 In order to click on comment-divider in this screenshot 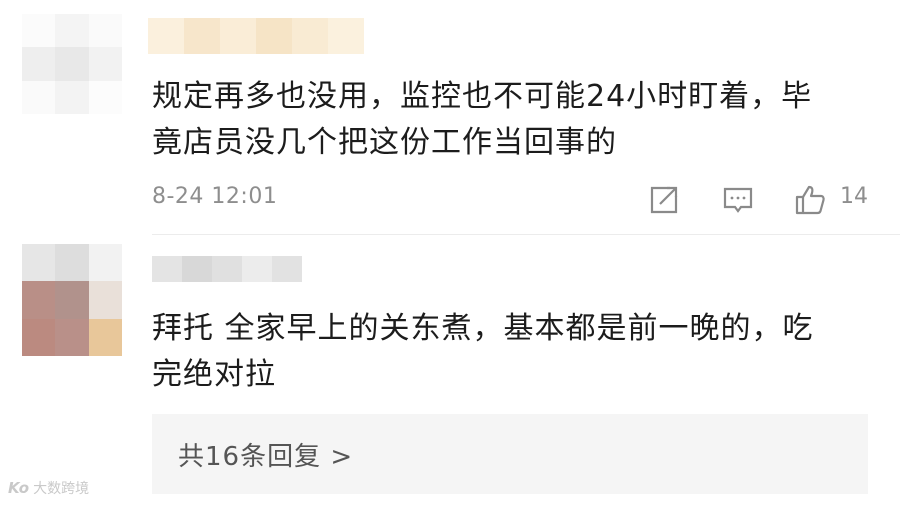, I will do `click(526, 234)`.